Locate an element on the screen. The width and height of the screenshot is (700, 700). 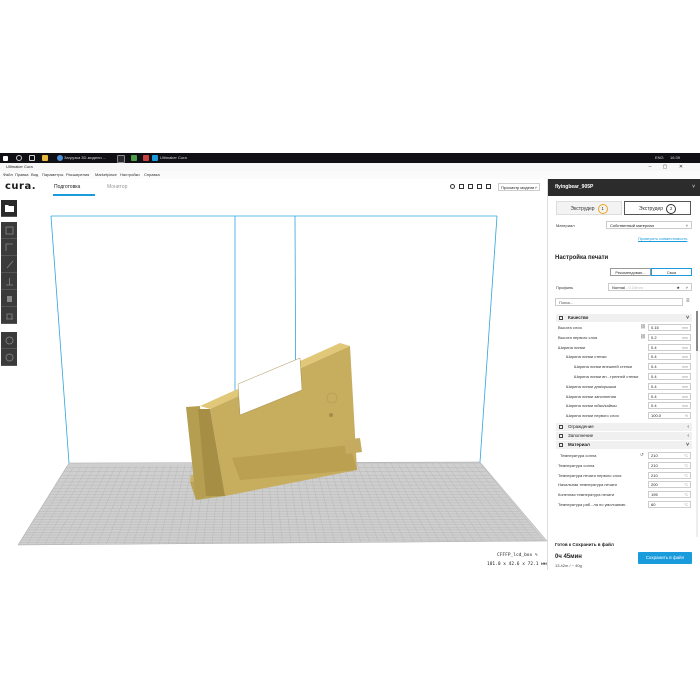
menu-help: Справка is located at coordinates (152, 175).